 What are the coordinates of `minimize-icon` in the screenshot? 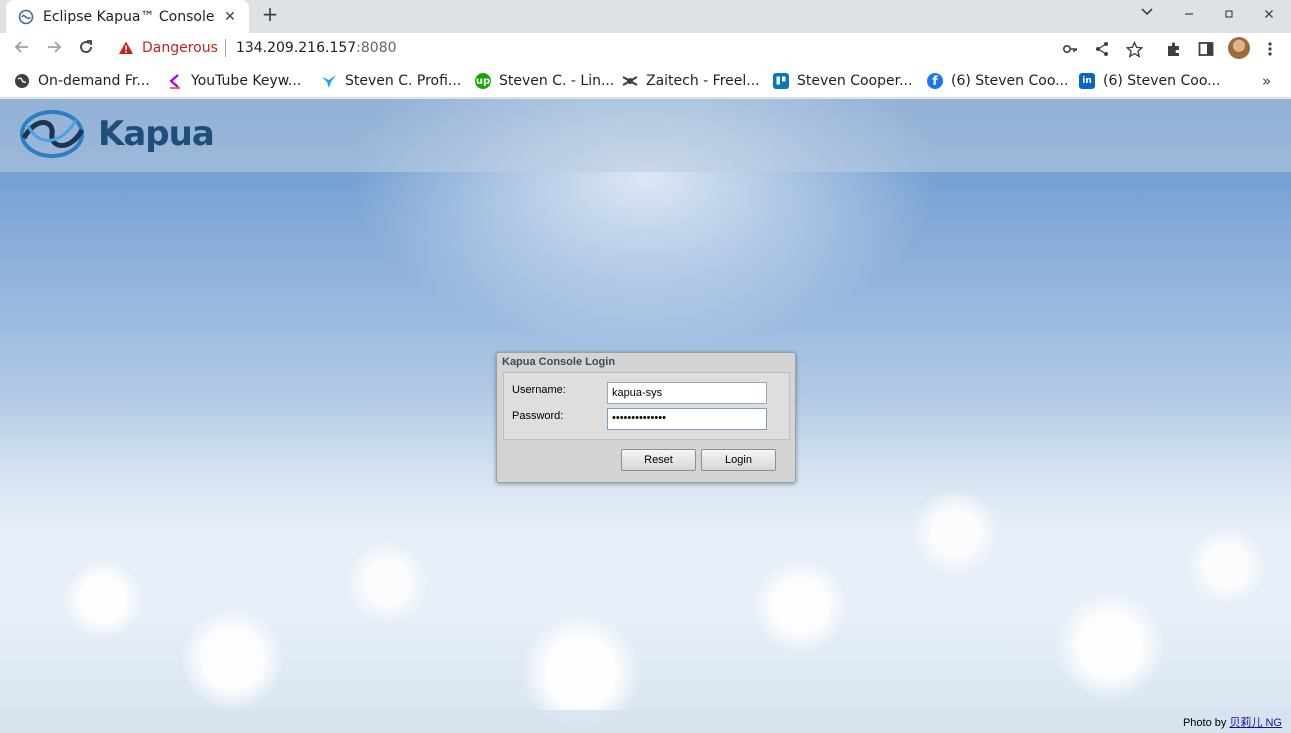 It's located at (1189, 14).